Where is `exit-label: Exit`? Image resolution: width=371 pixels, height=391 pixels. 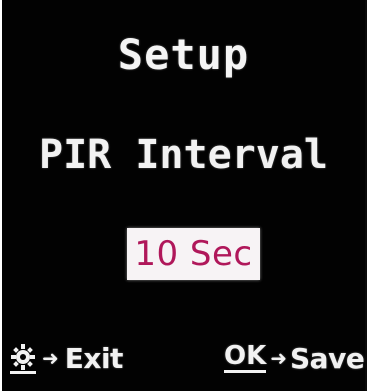
exit-label: Exit is located at coordinates (94, 358).